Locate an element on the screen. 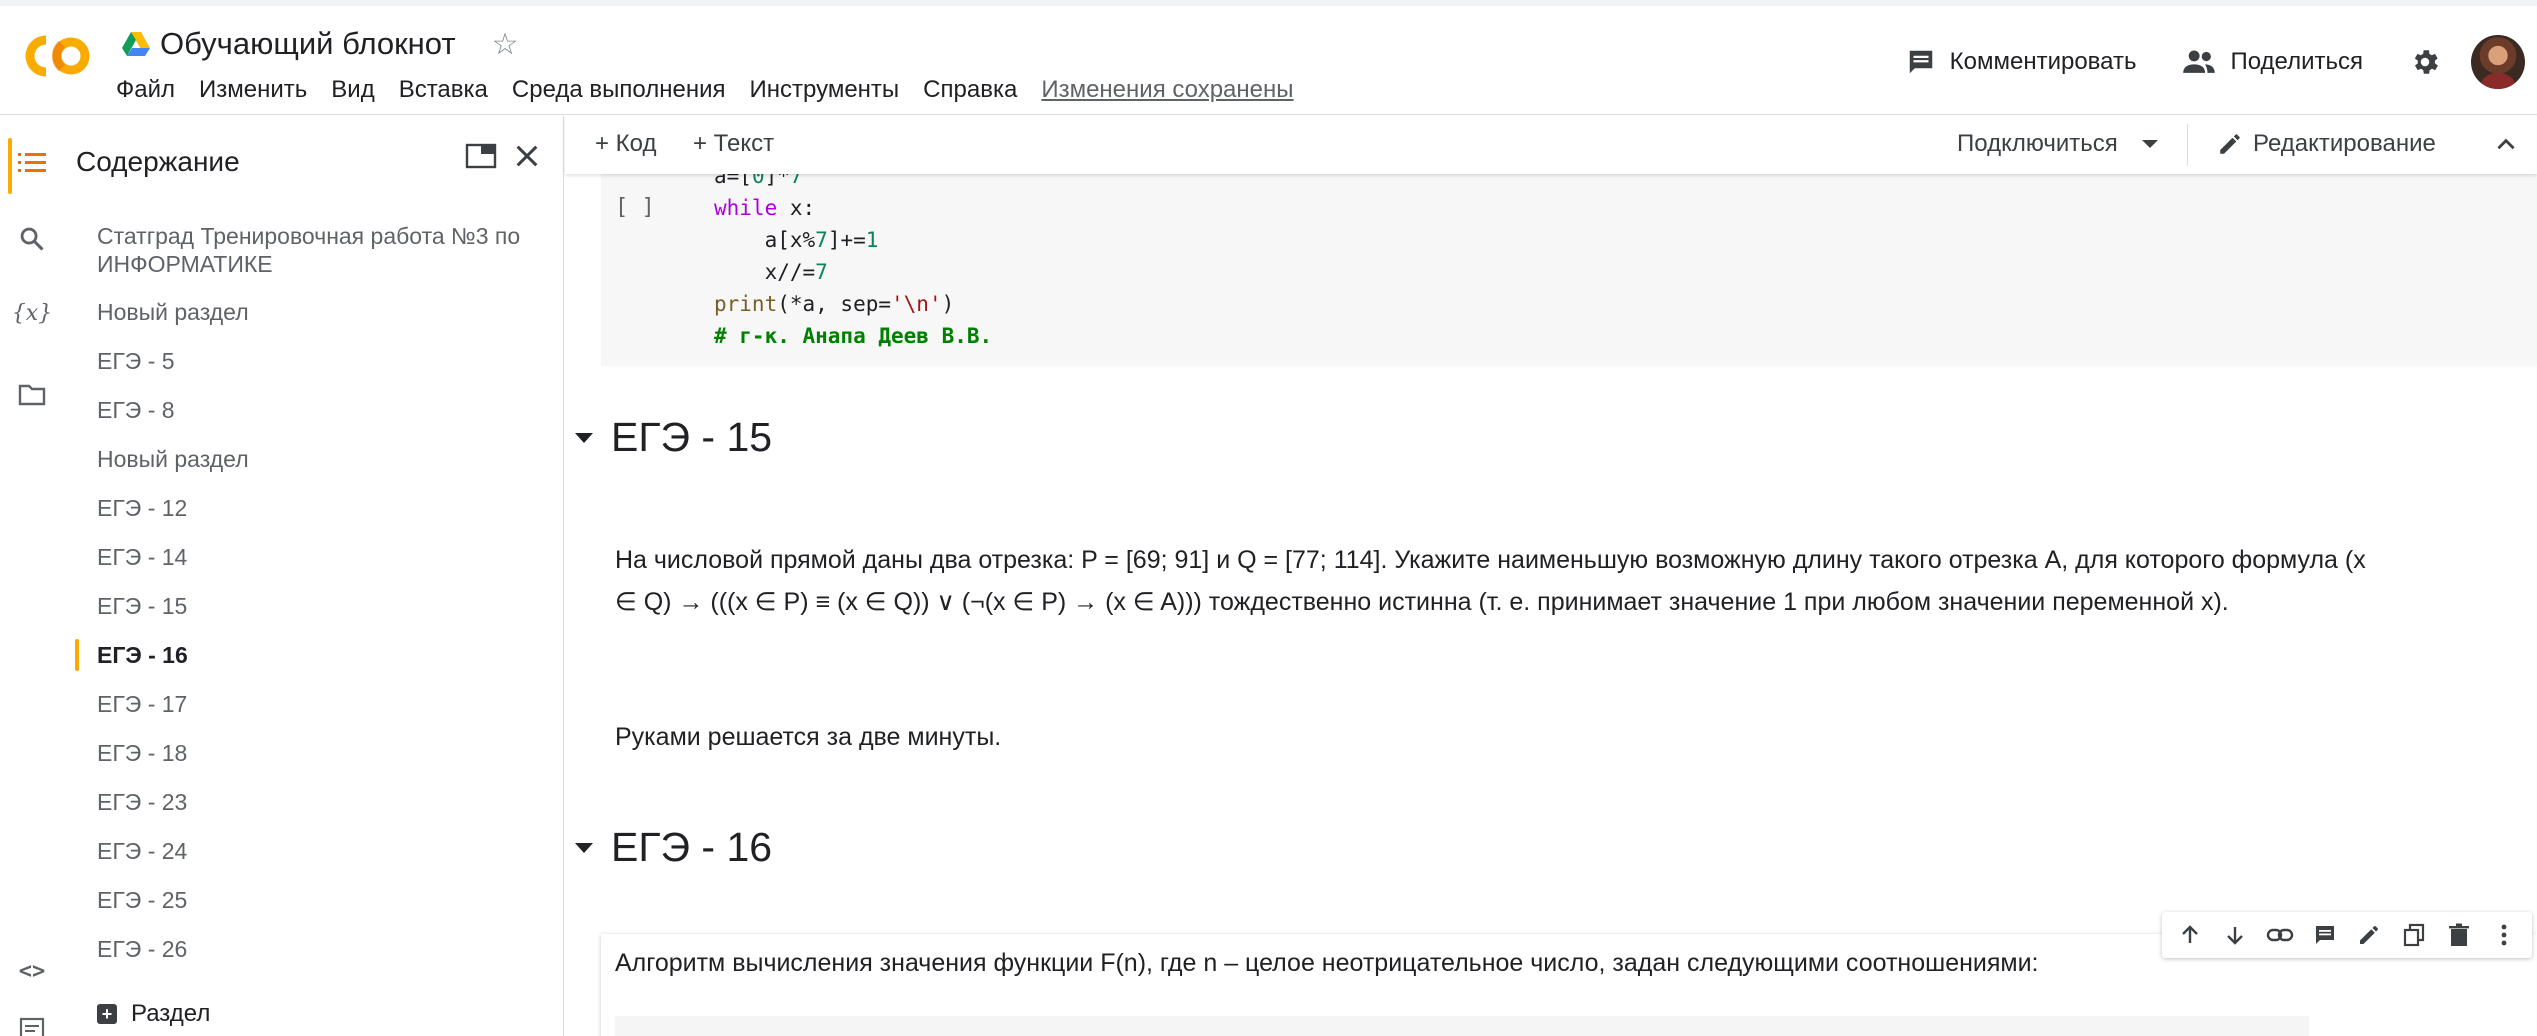  browser-edge is located at coordinates (1268, 3).